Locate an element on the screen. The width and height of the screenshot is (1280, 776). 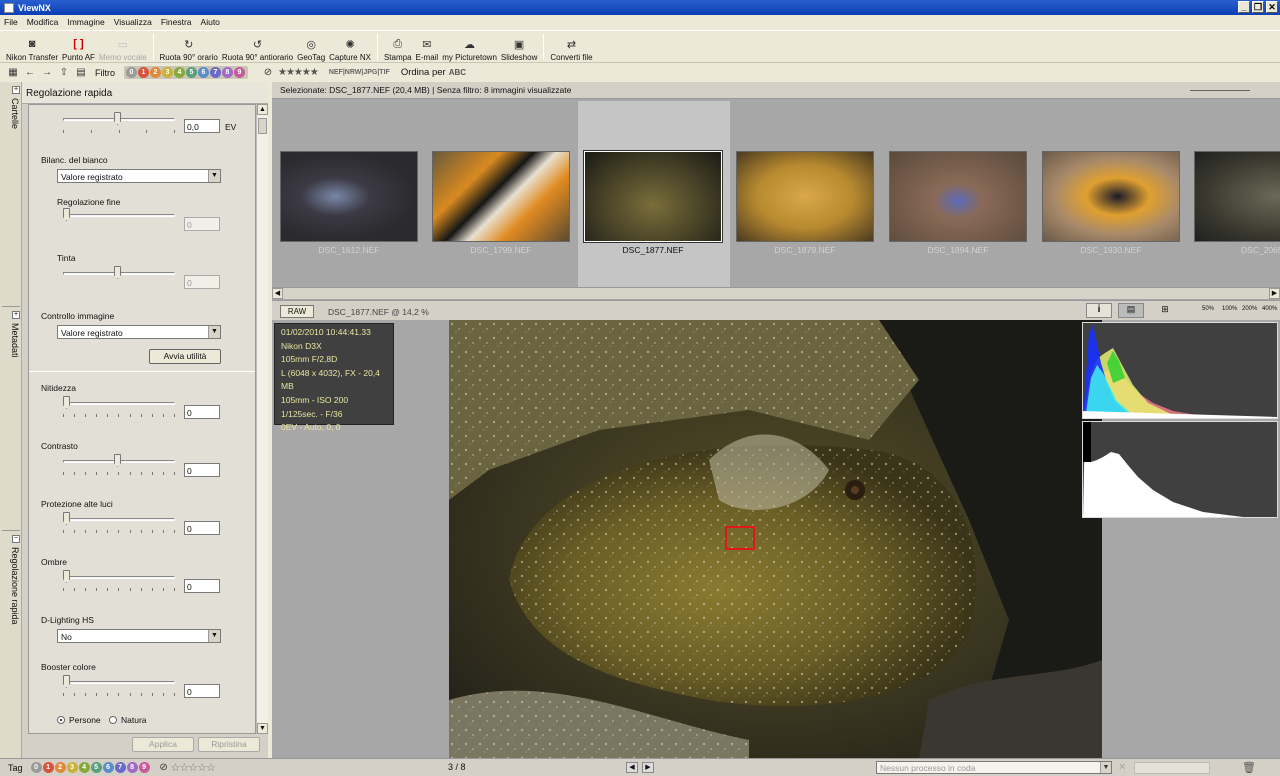
folder-menu-icon: ▤ is located at coordinates (81, 73).